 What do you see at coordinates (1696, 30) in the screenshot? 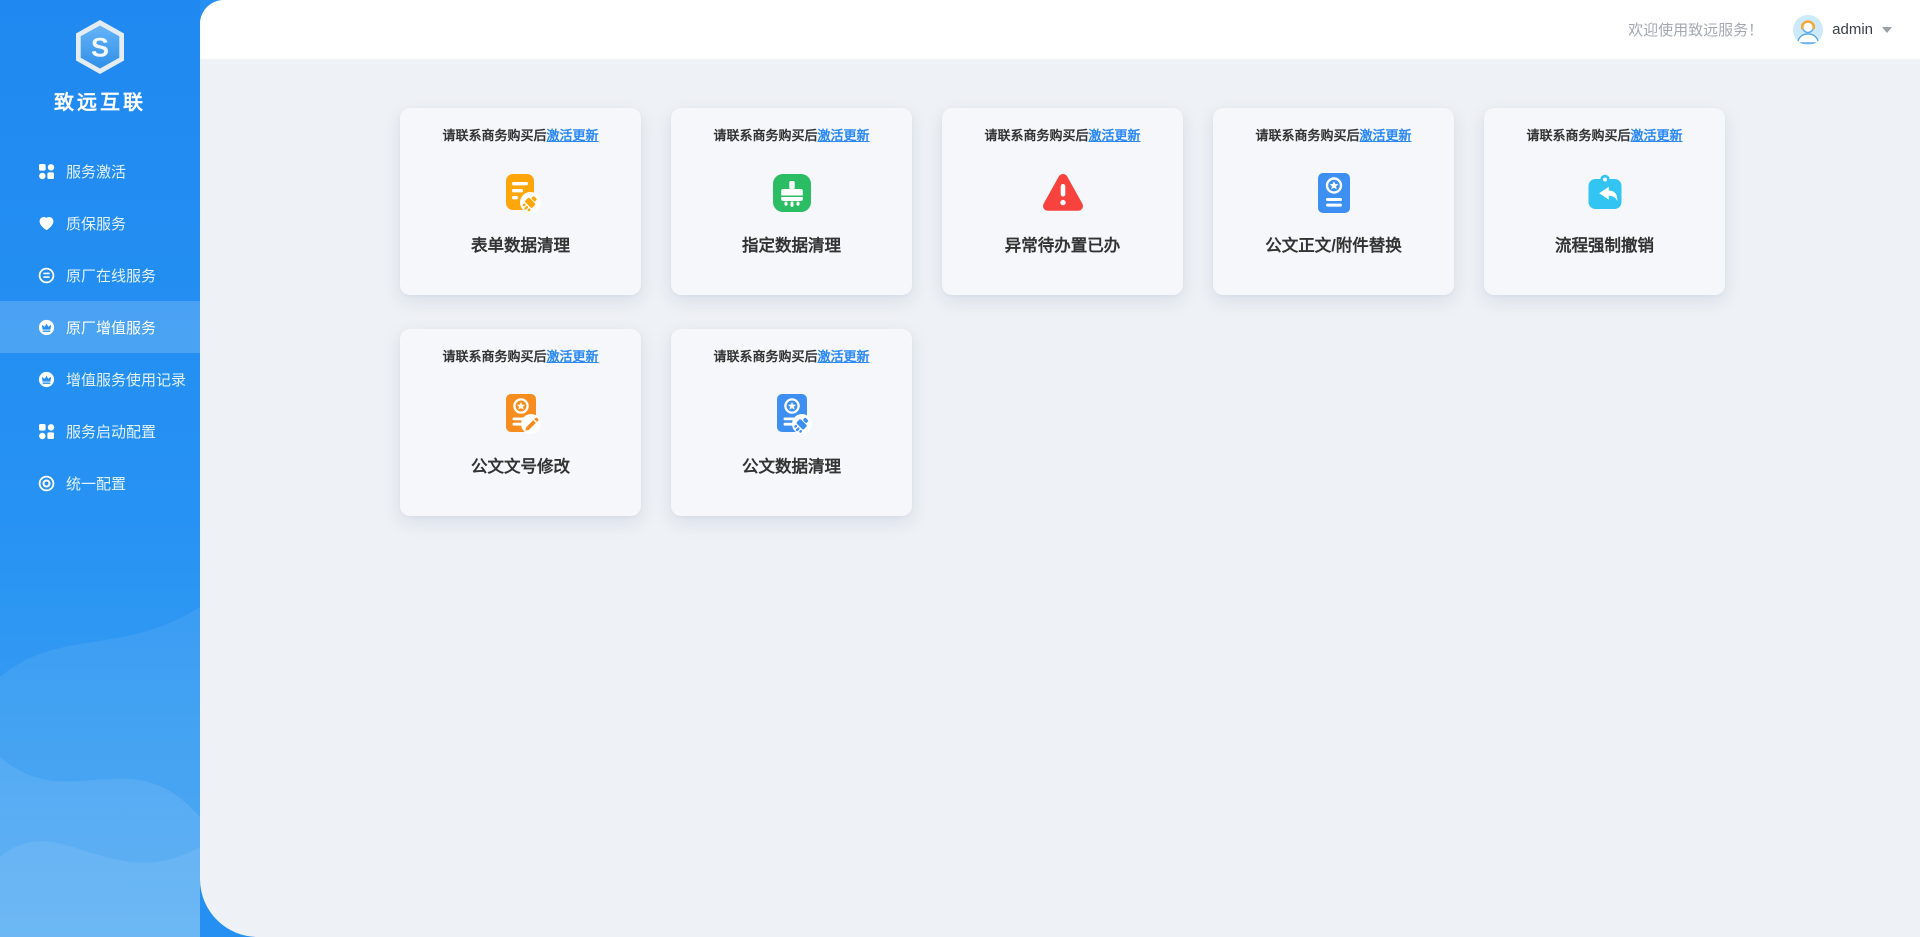
I see `welcome-text: 欢迎使用致远服务！` at bounding box center [1696, 30].